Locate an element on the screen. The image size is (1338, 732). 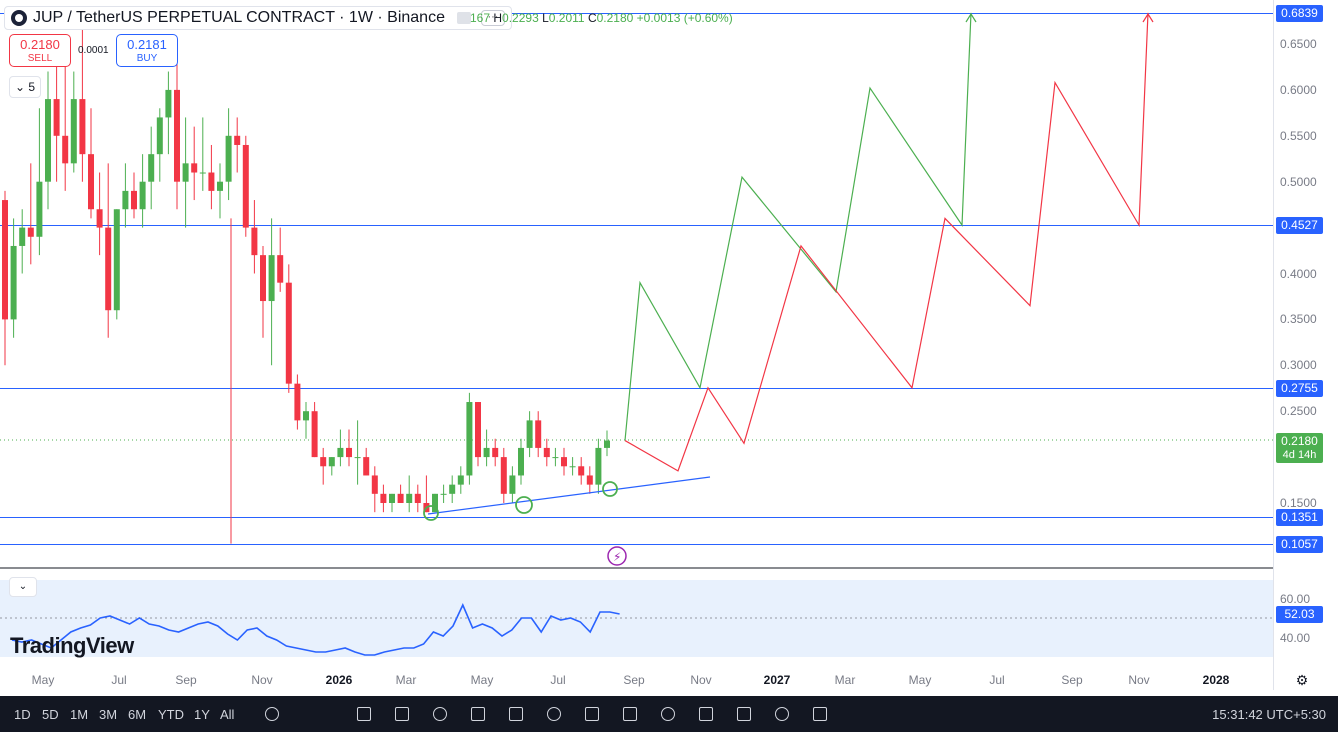
level-price-badge: 0.2755 is located at coordinates (1299, 388).